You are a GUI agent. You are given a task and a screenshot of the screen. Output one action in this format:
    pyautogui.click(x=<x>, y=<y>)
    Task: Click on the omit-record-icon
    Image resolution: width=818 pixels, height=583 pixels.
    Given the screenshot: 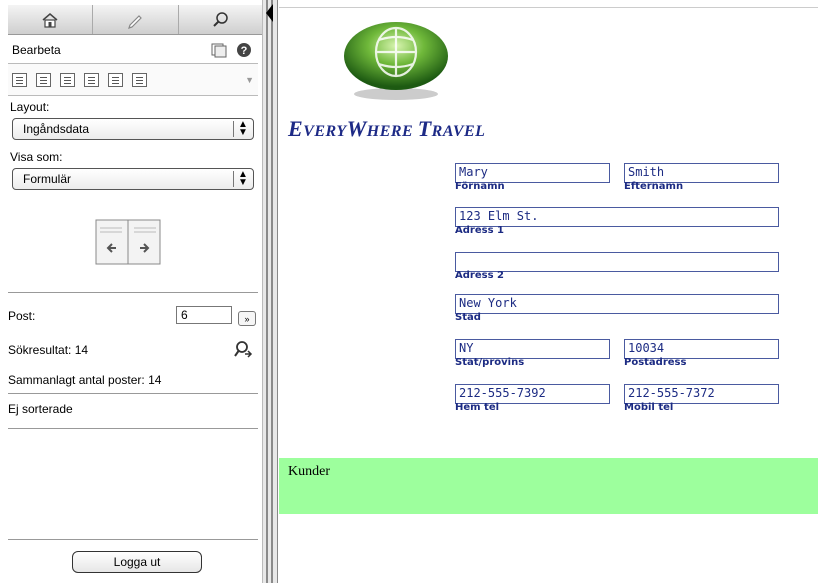 What is the action you would take?
    pyautogui.click(x=91, y=79)
    